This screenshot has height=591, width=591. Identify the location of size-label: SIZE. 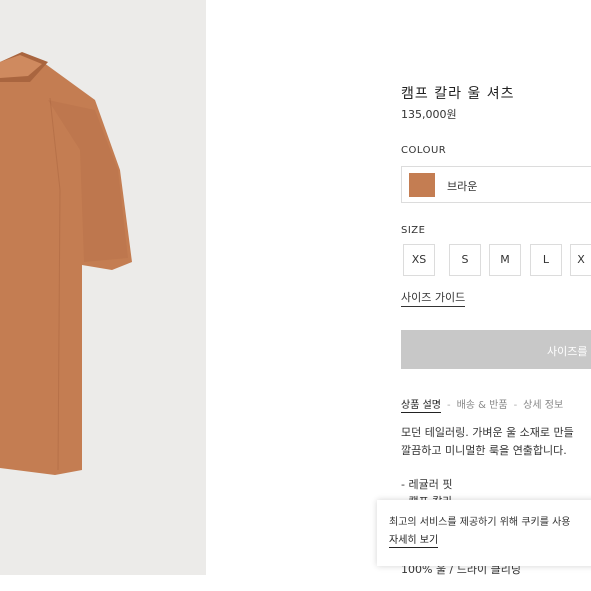
(413, 230).